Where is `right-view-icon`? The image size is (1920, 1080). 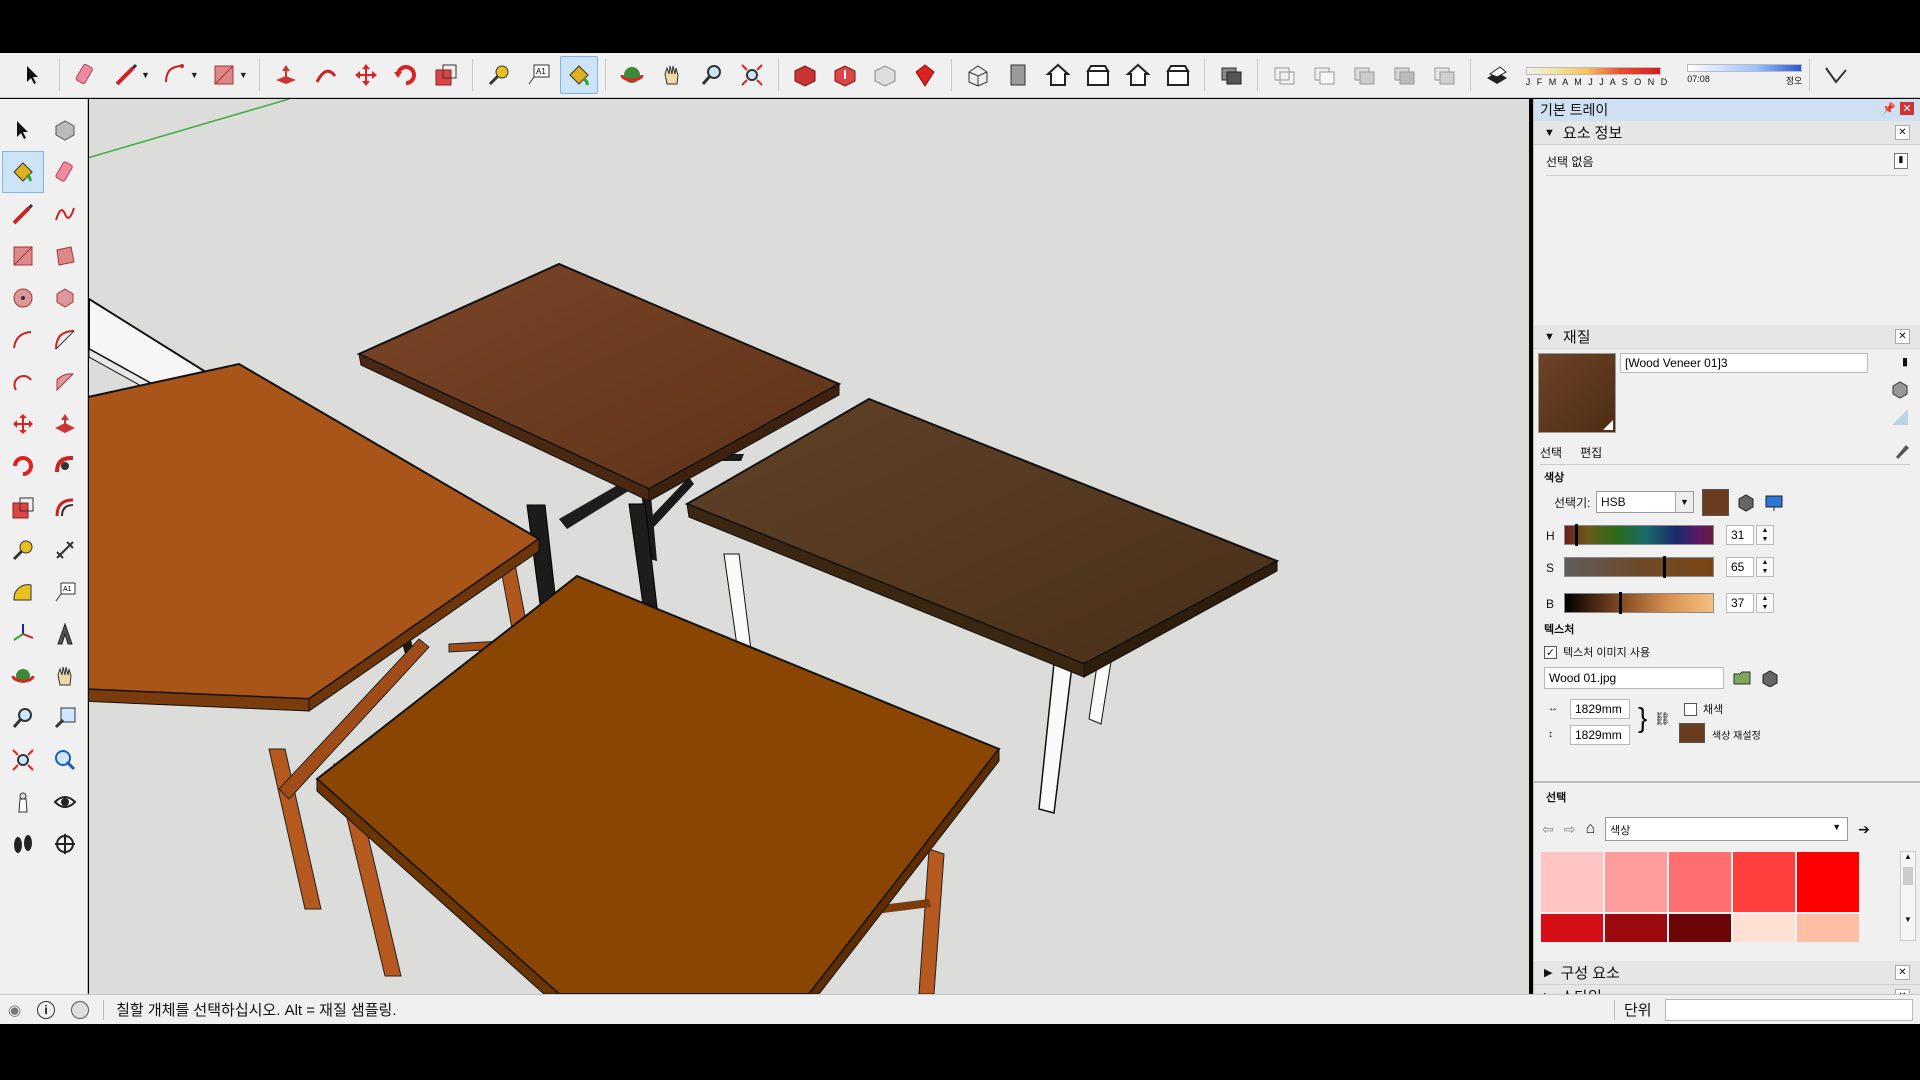 right-view-icon is located at coordinates (1098, 75).